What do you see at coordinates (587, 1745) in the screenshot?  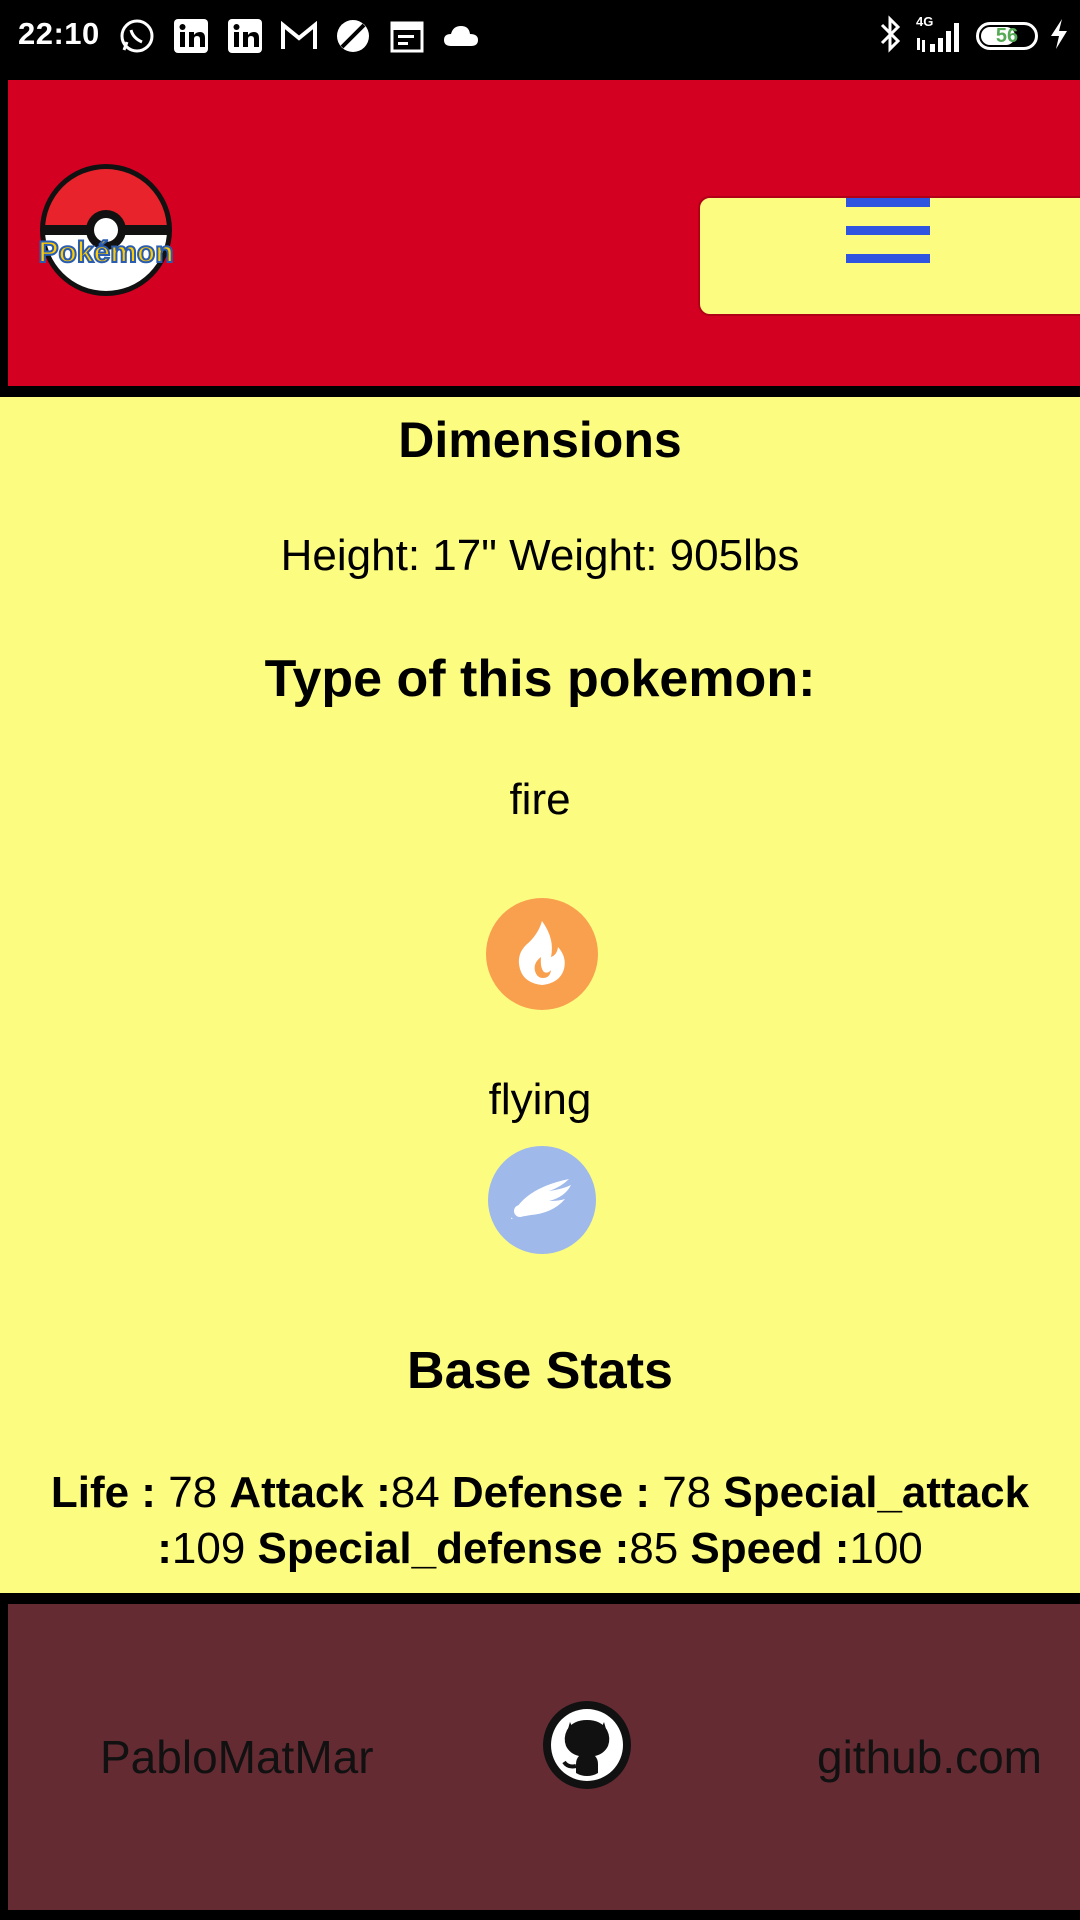 I see `github-icon` at bounding box center [587, 1745].